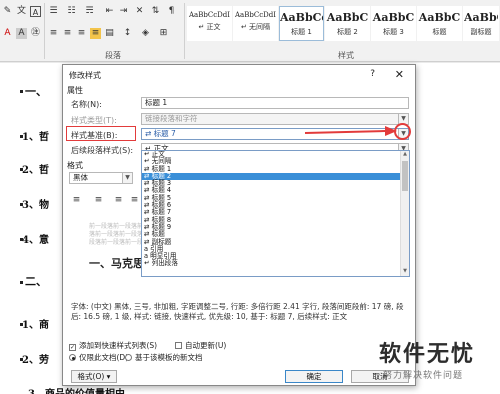 The image size is (500, 394). I want to click on style-list-item: a 引用, so click(275, 249).